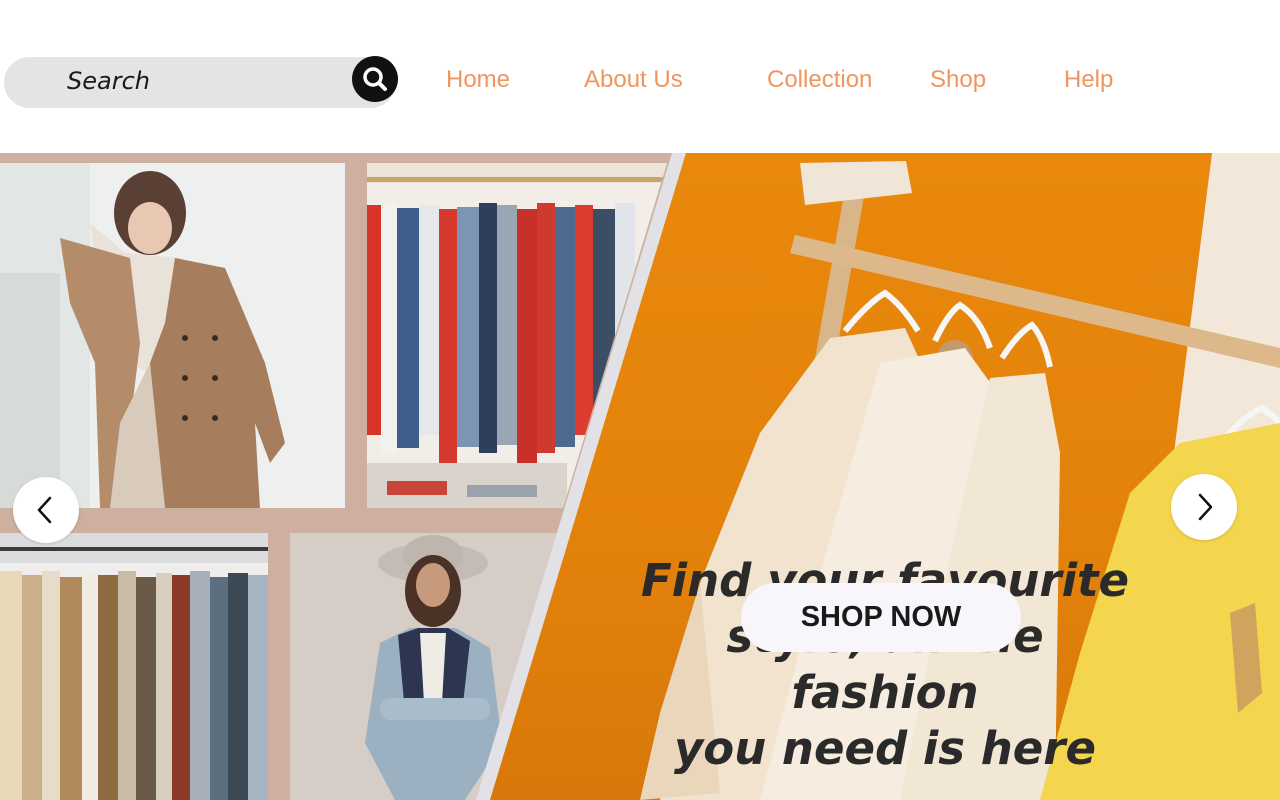  I want to click on hero-headline-line-3: you need is here, so click(885, 748).